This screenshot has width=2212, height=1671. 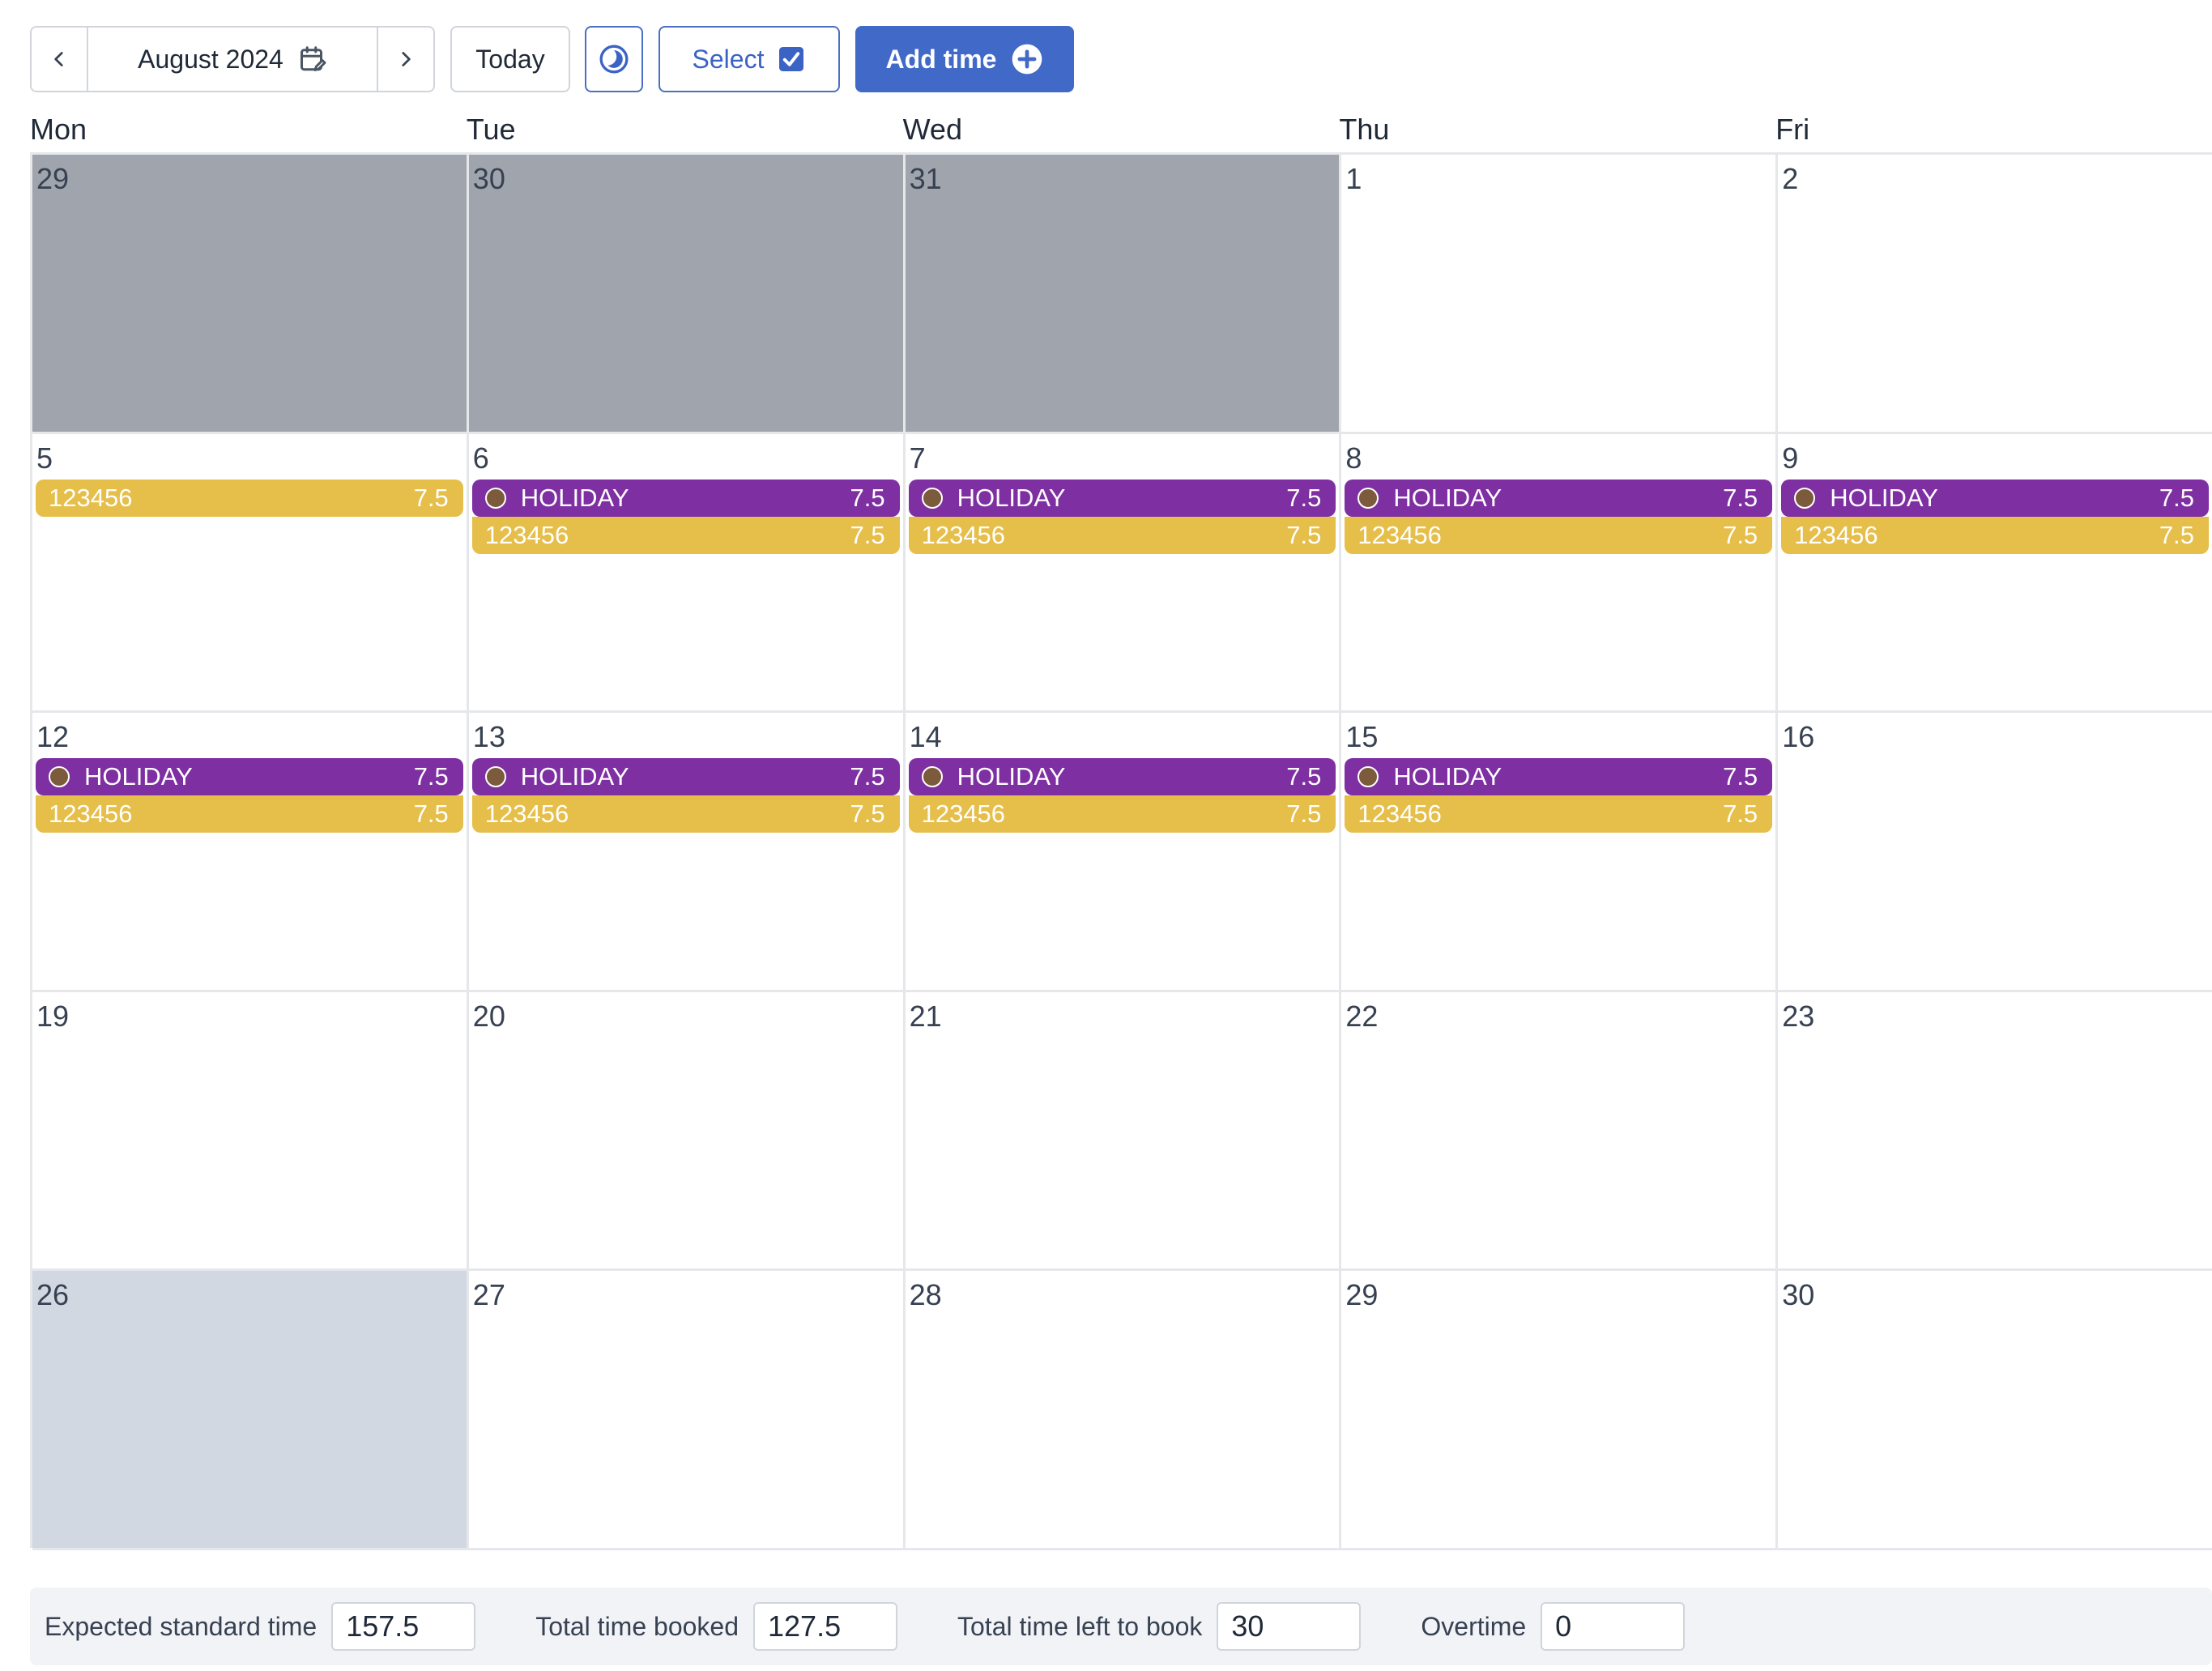 What do you see at coordinates (1123, 294) in the screenshot?
I see `day-cell: 31` at bounding box center [1123, 294].